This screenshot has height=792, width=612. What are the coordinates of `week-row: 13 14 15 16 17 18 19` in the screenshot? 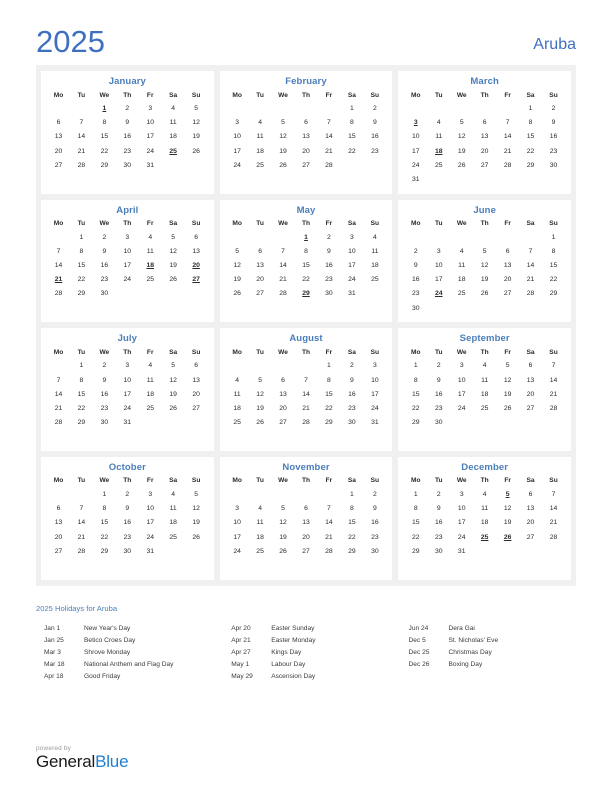 It's located at (127, 523).